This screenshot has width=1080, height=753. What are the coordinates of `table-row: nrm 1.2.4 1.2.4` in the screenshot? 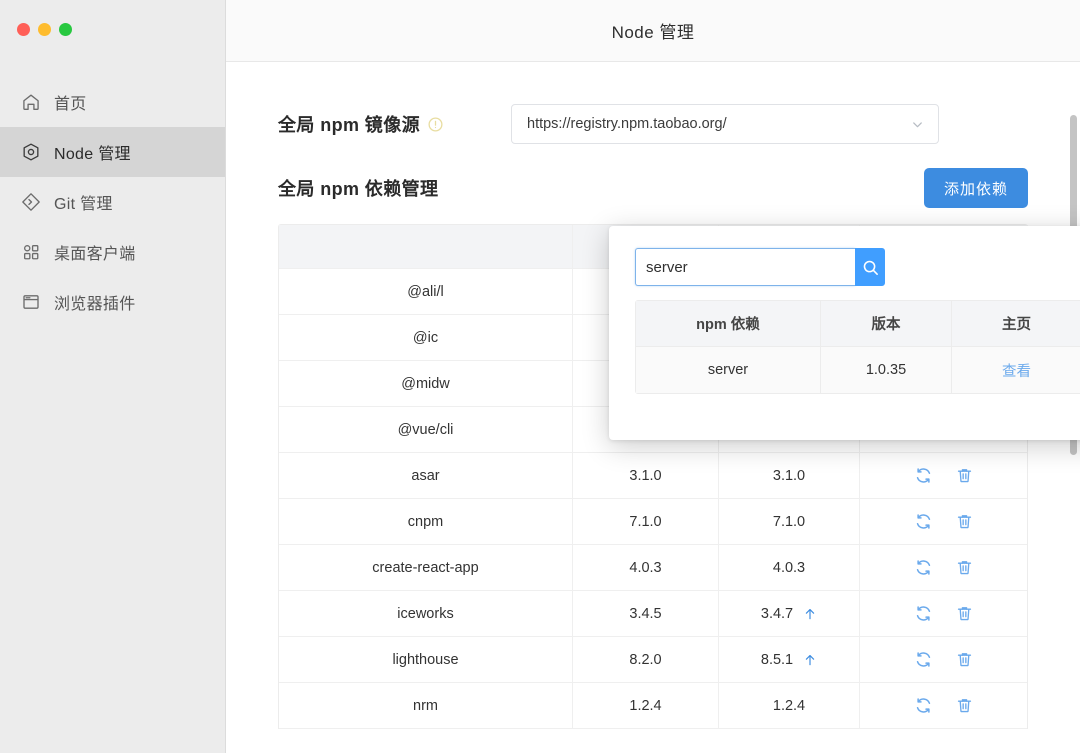 It's located at (653, 706).